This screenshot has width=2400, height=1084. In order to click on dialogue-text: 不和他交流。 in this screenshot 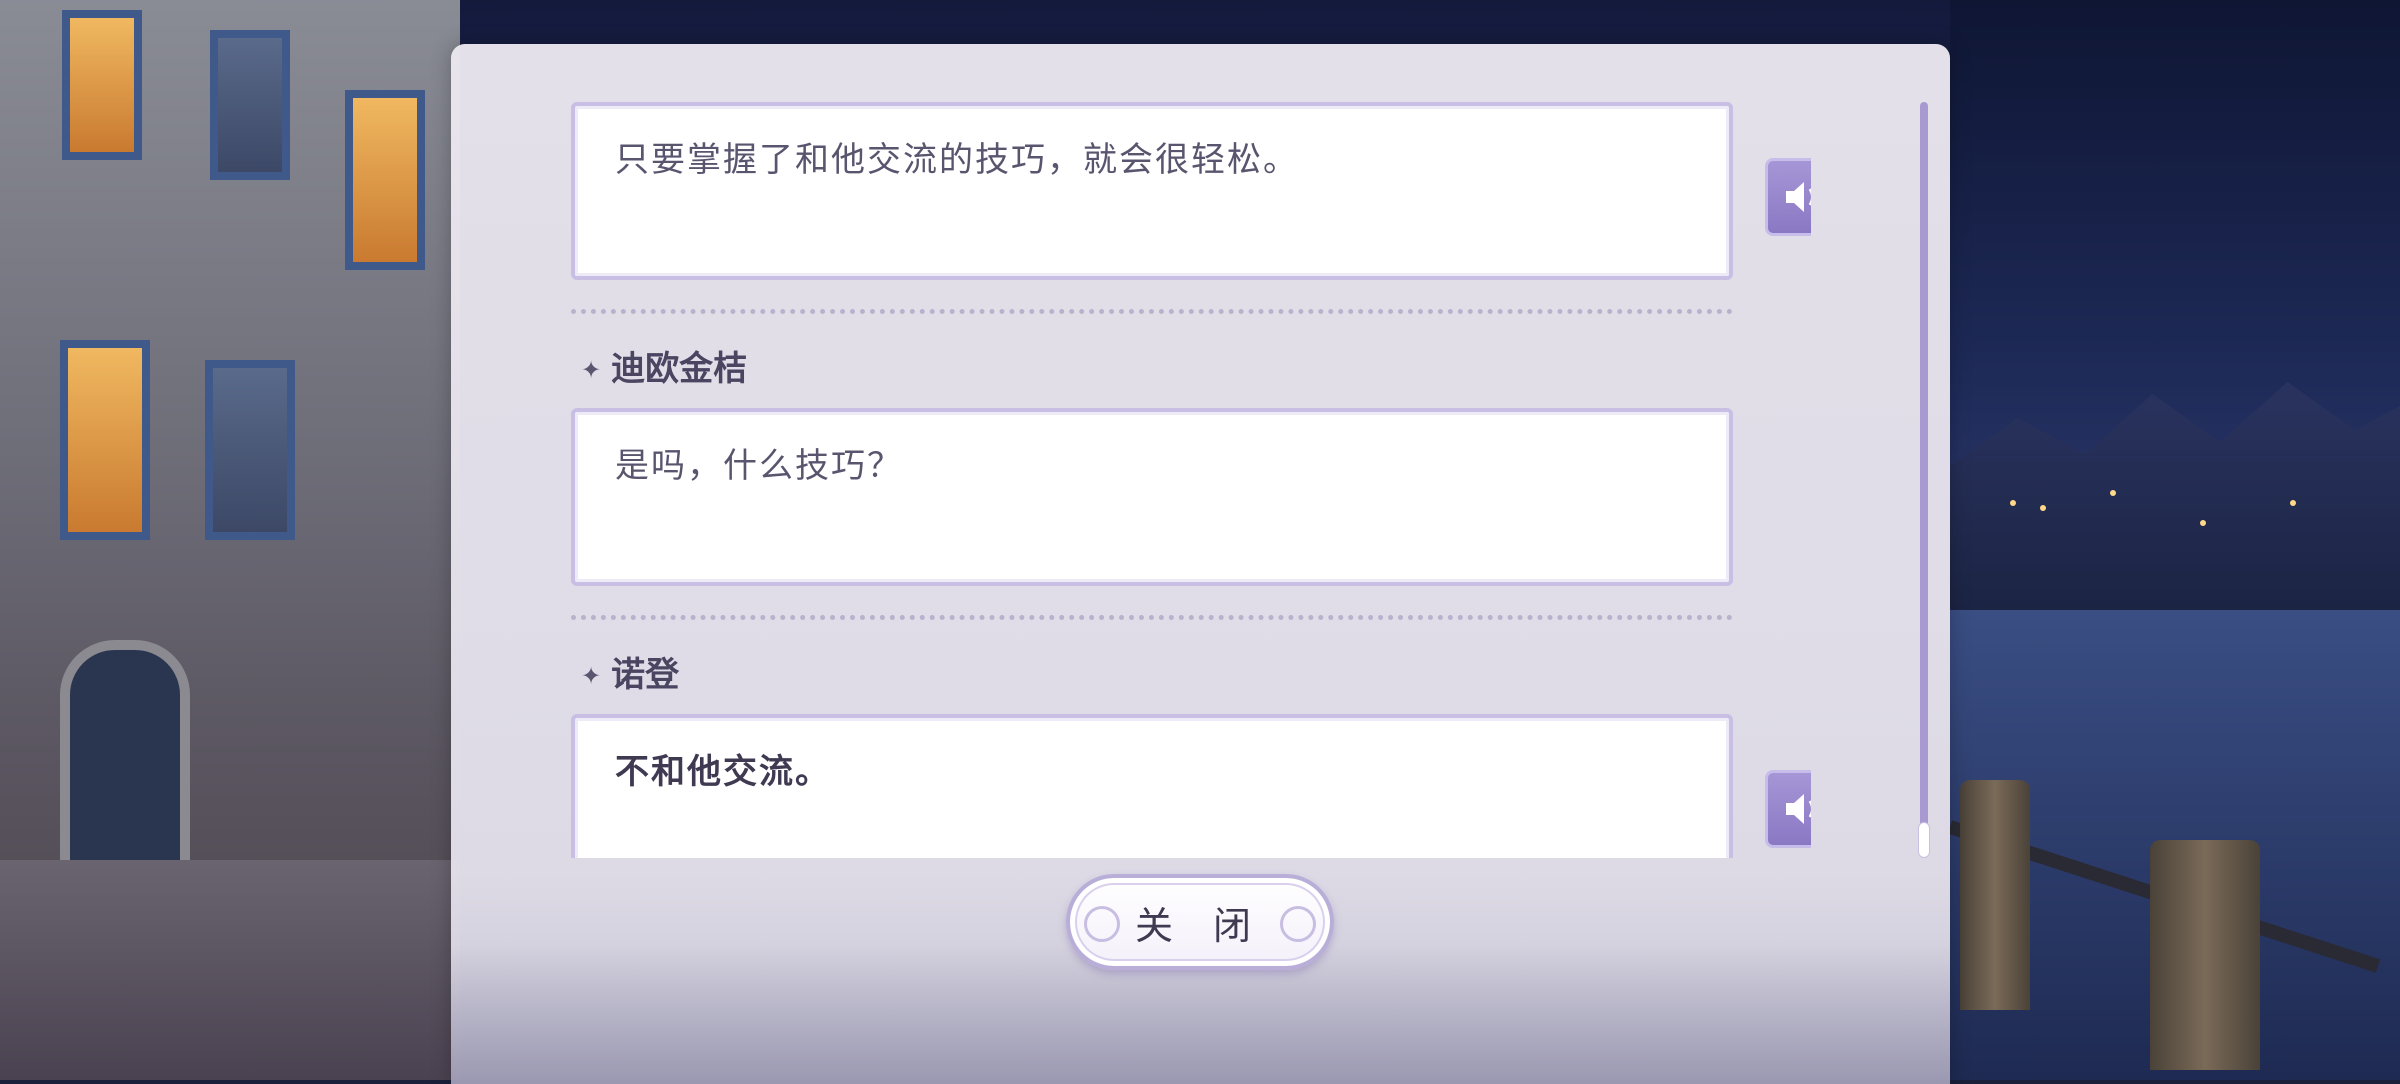, I will do `click(723, 772)`.